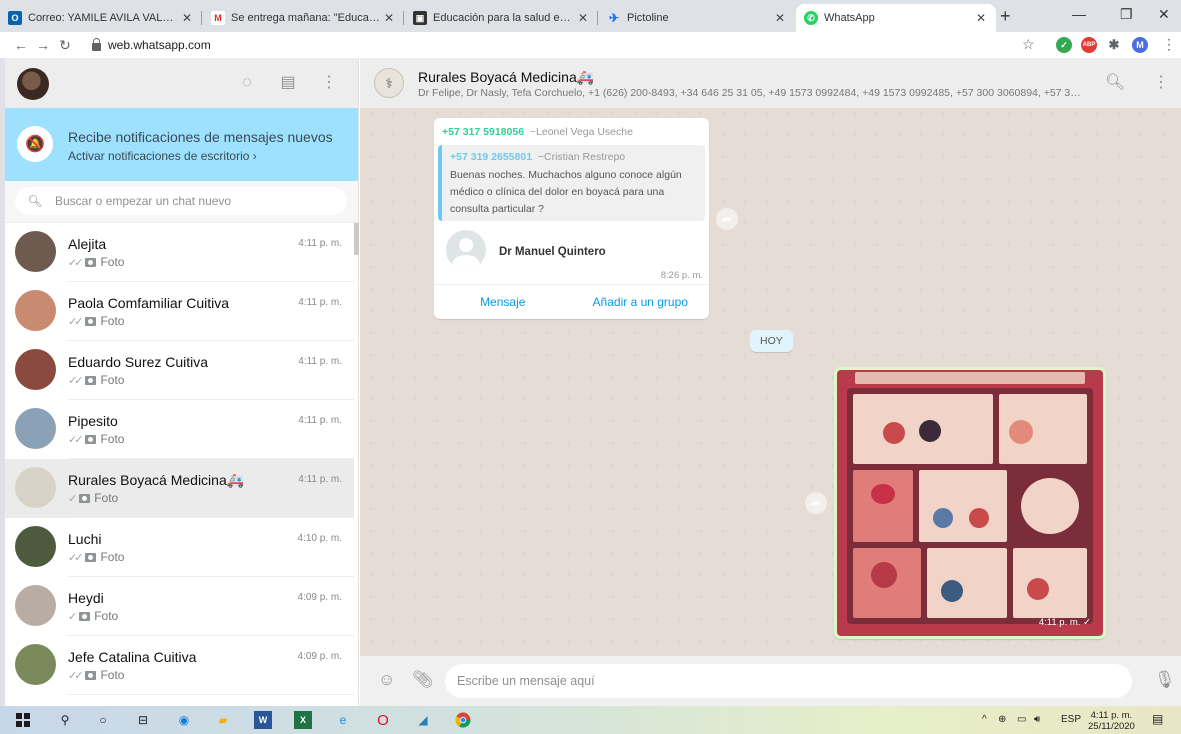  I want to click on tab-title: WhatsApp, so click(849, 18).